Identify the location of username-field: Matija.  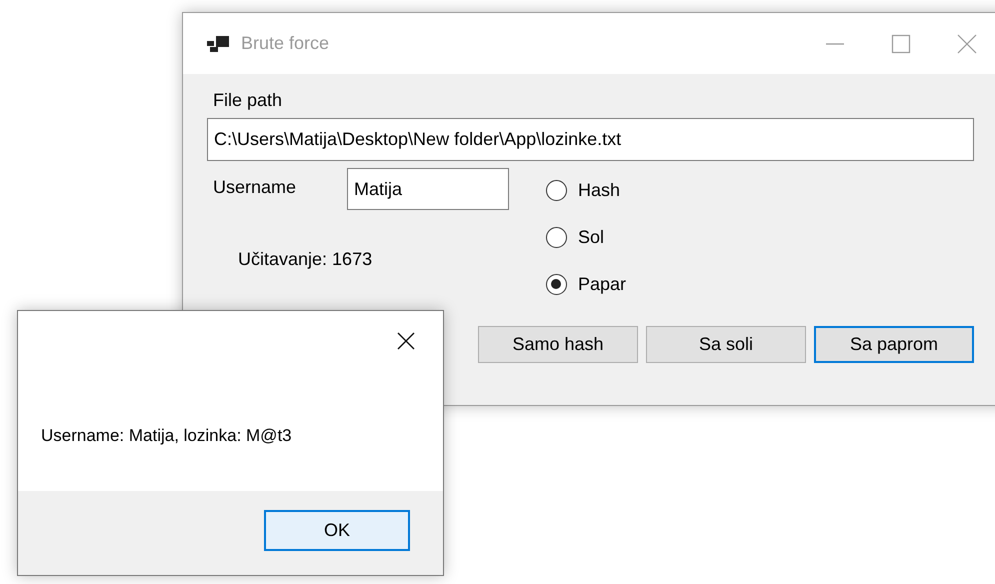
(428, 189).